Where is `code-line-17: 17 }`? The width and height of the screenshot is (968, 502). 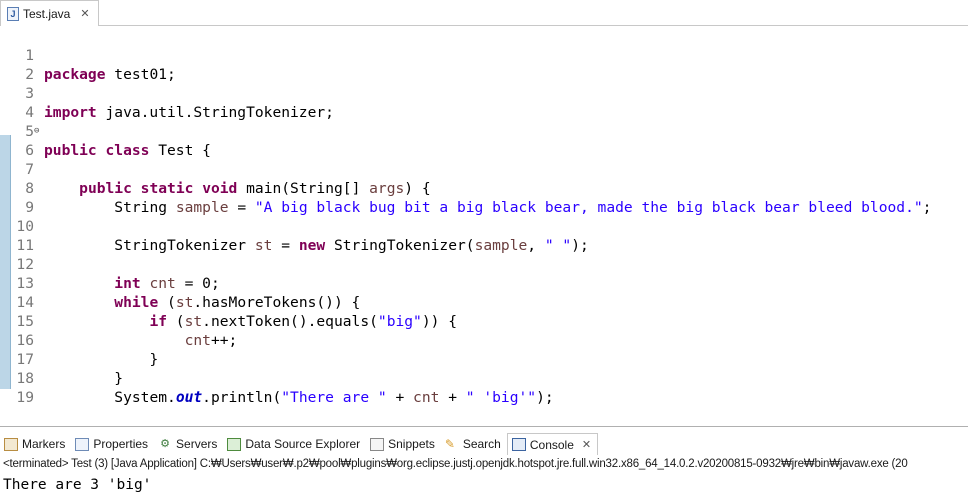
code-line-17: 17 } is located at coordinates (484, 359).